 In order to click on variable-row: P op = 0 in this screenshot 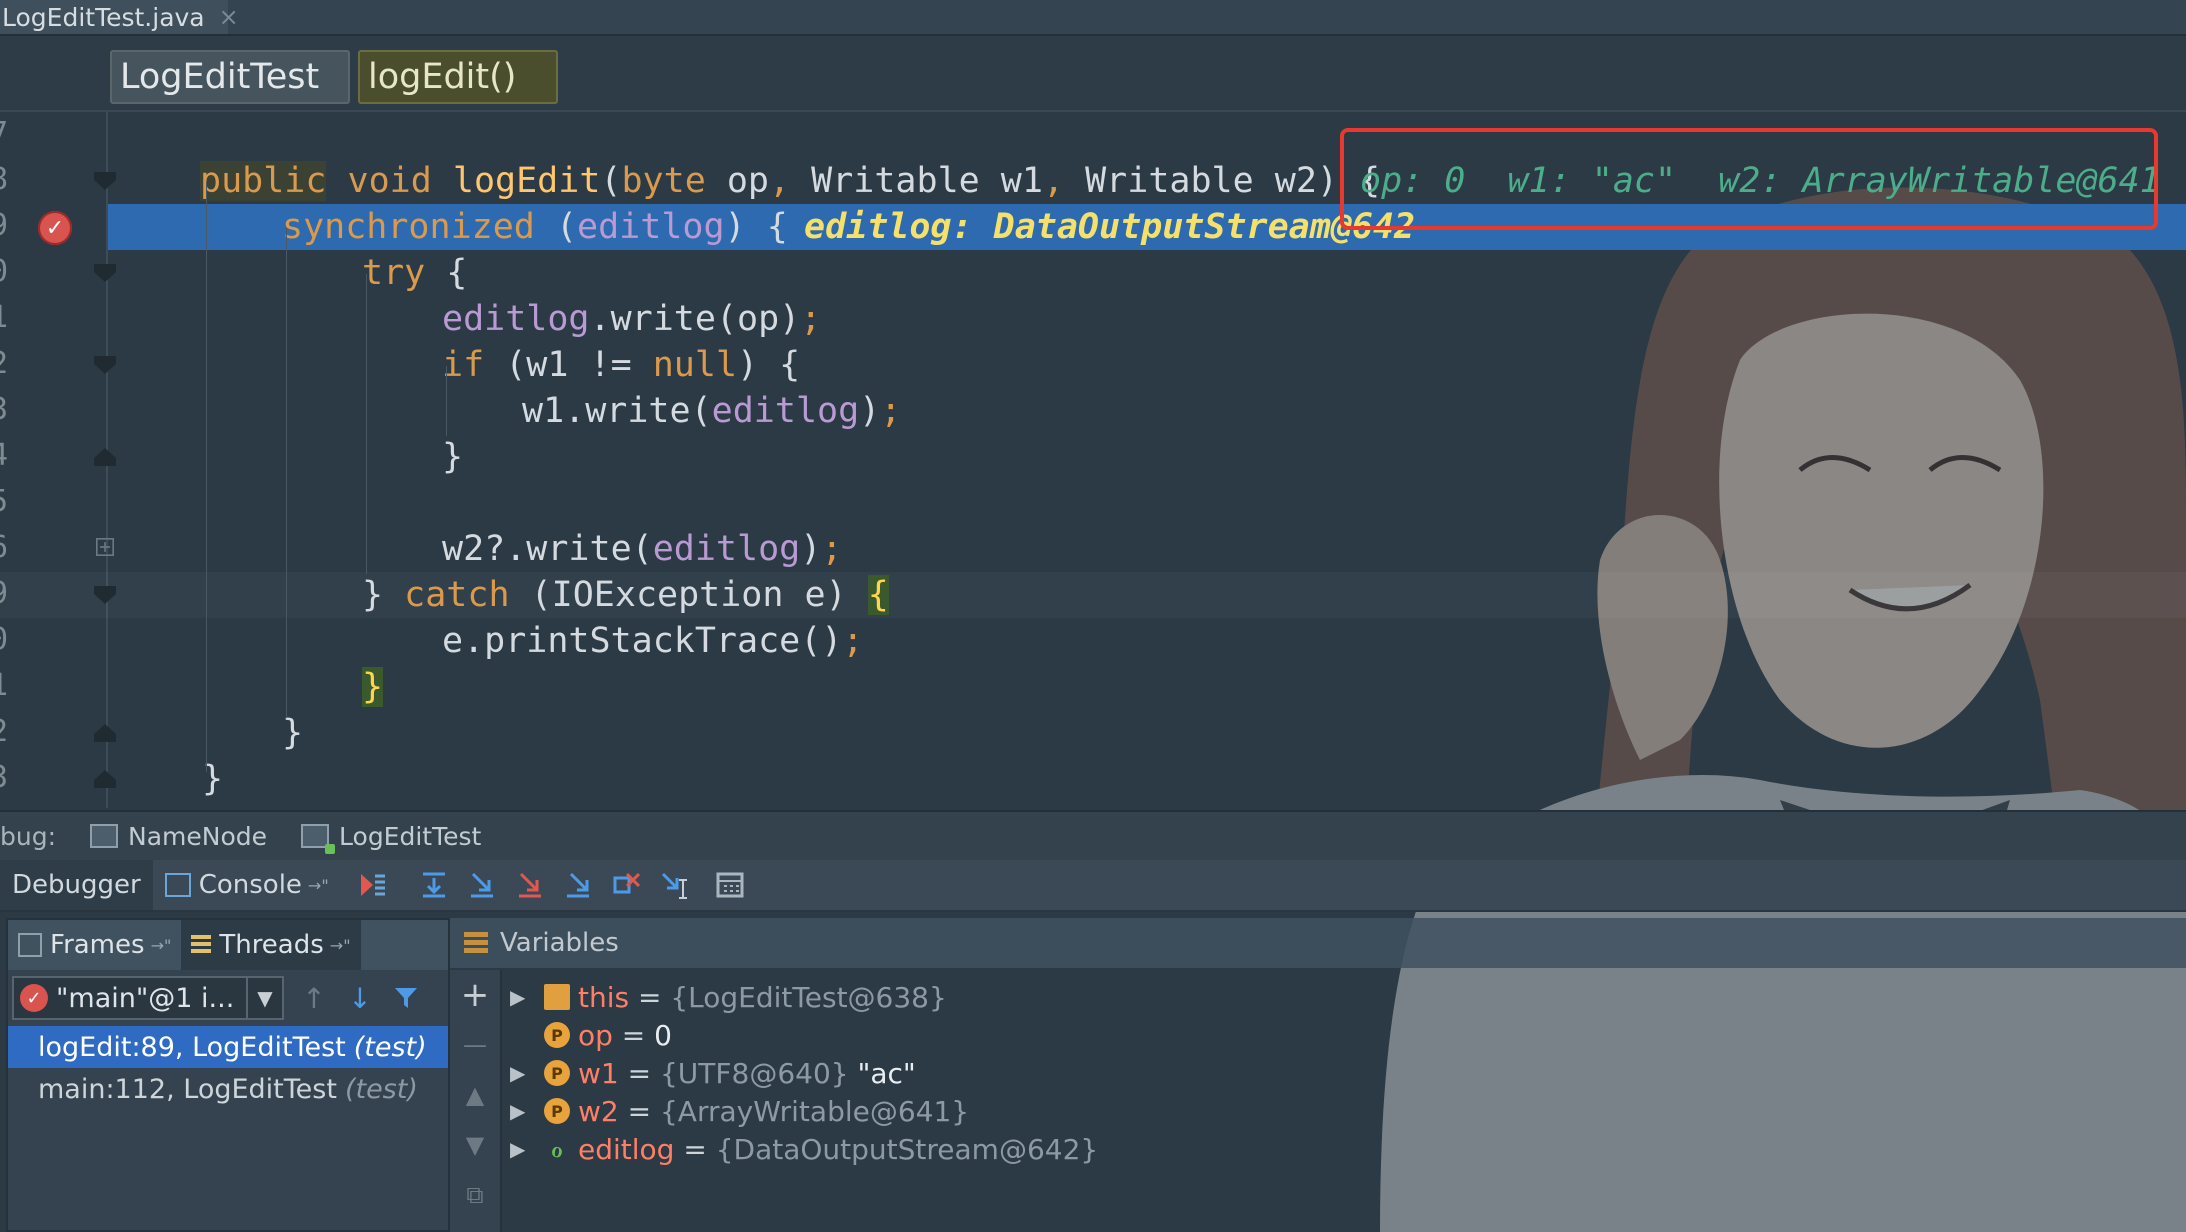, I will do `click(804, 1035)`.